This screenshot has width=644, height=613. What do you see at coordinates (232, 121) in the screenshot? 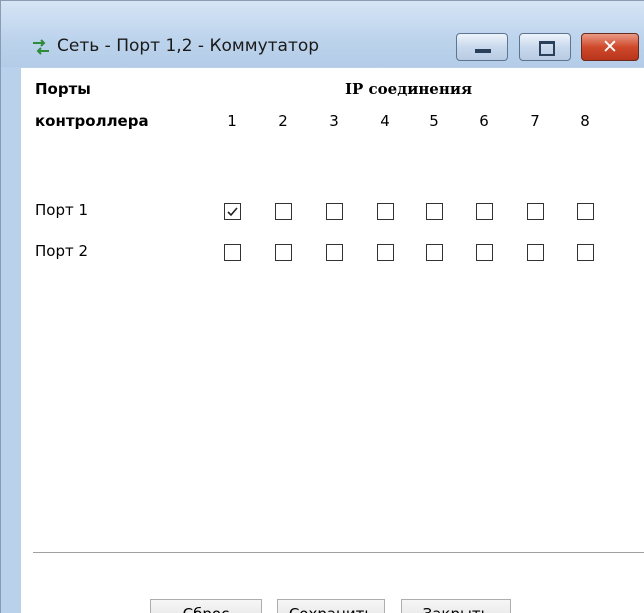
I see `column-number: 1` at bounding box center [232, 121].